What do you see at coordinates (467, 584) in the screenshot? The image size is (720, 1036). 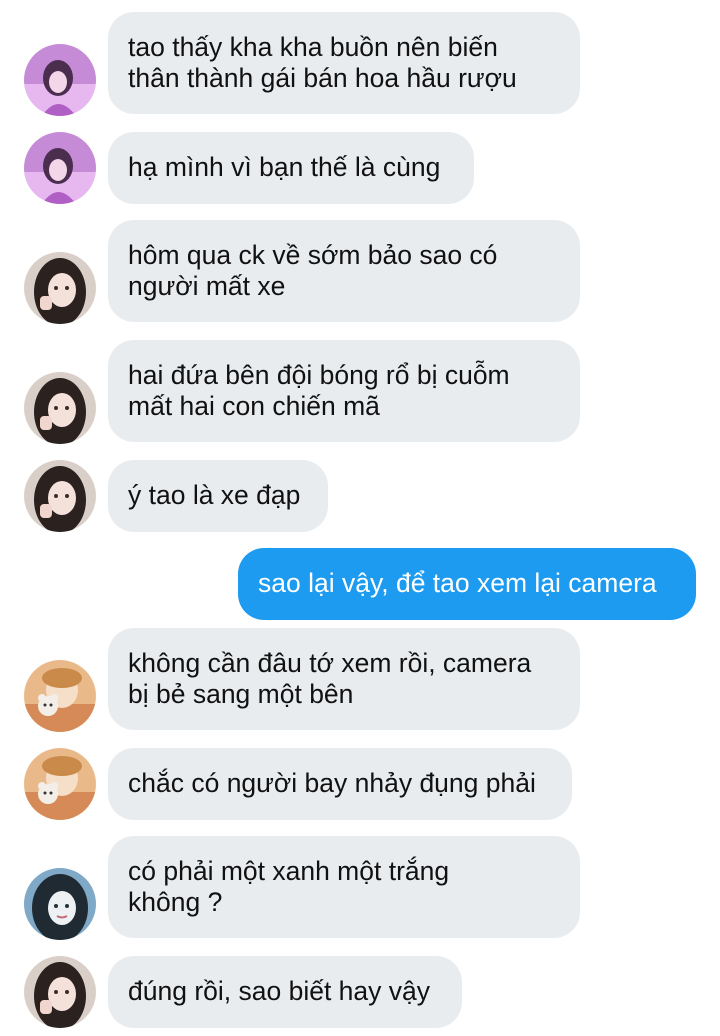 I see `message-bubble-outgoing: sao lại vậy, để tao xem lại camera` at bounding box center [467, 584].